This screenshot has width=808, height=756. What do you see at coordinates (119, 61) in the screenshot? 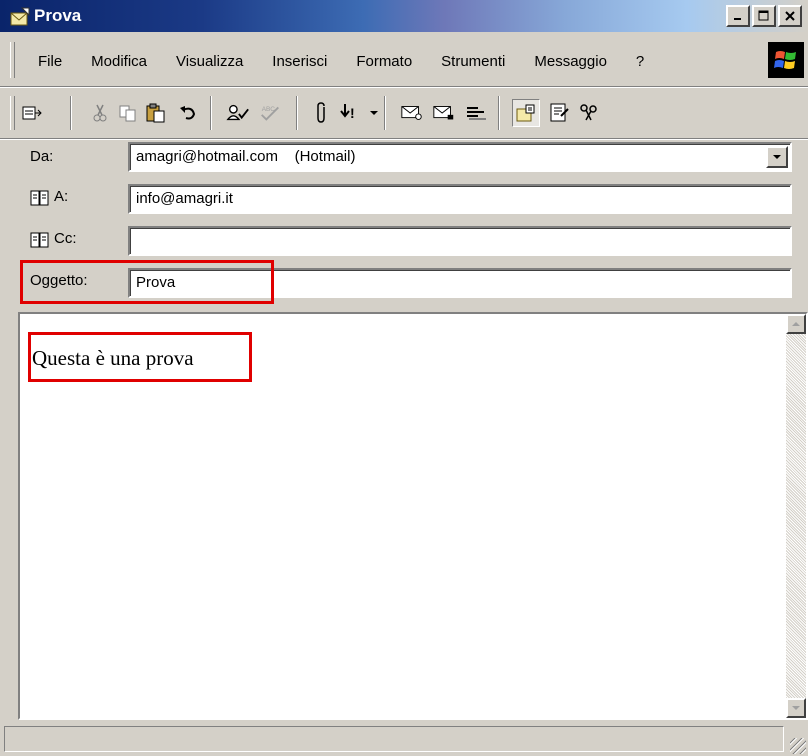
I see `menu-modifica: Modifica` at bounding box center [119, 61].